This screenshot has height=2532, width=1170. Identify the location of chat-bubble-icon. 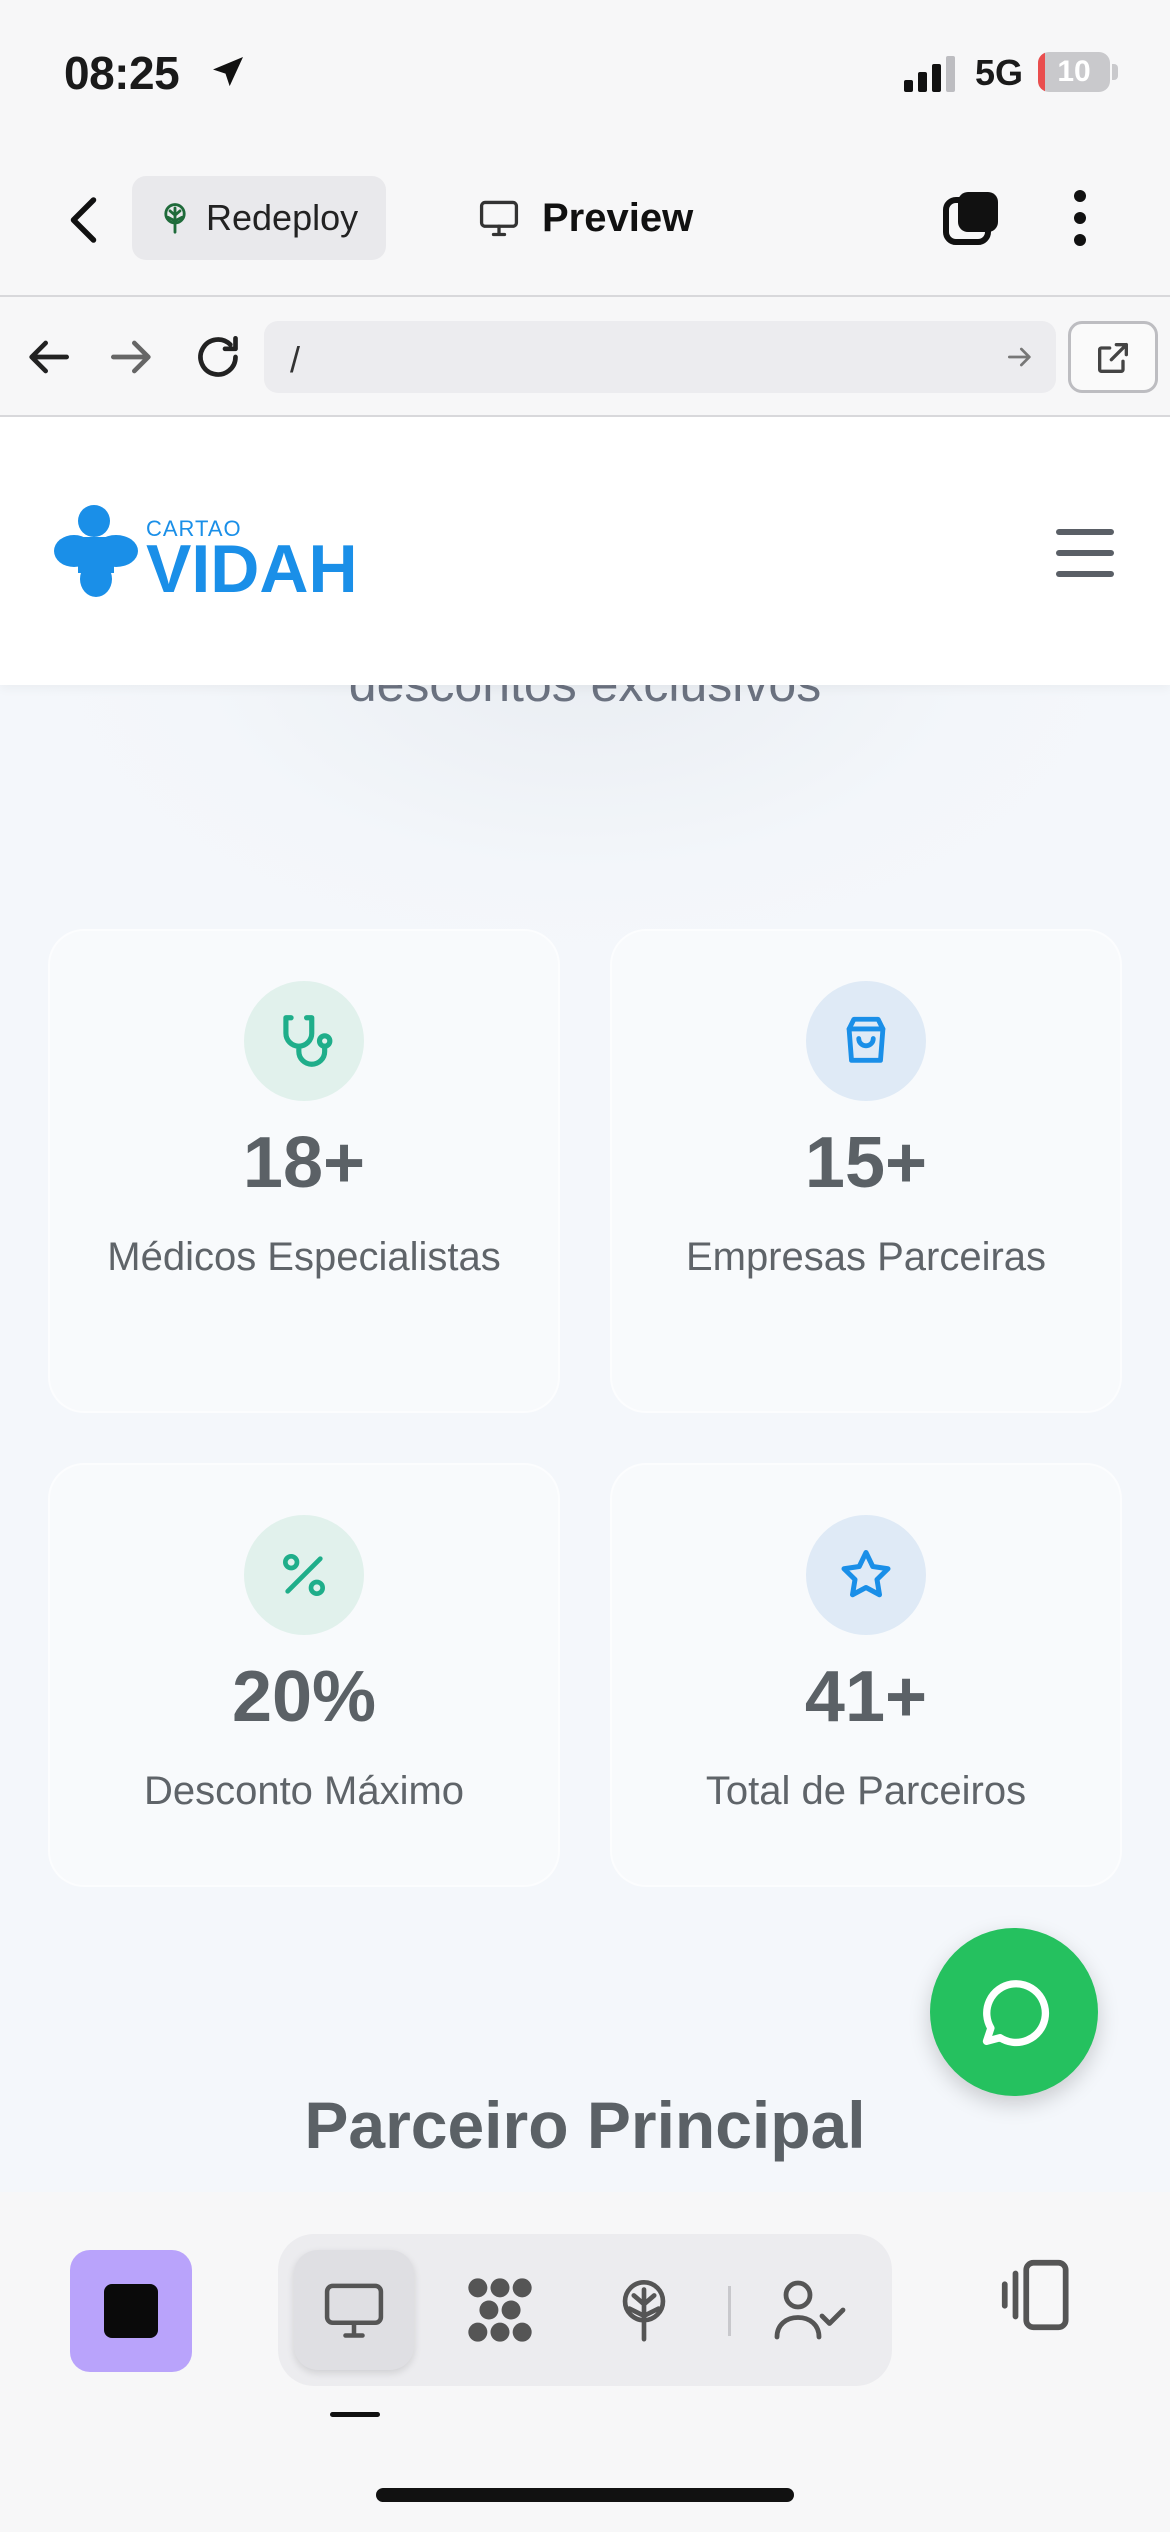
(1016, 2013).